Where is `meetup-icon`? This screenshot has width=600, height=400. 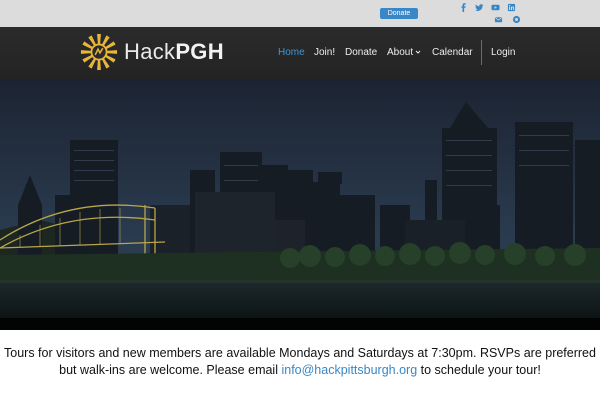 meetup-icon is located at coordinates (516, 19).